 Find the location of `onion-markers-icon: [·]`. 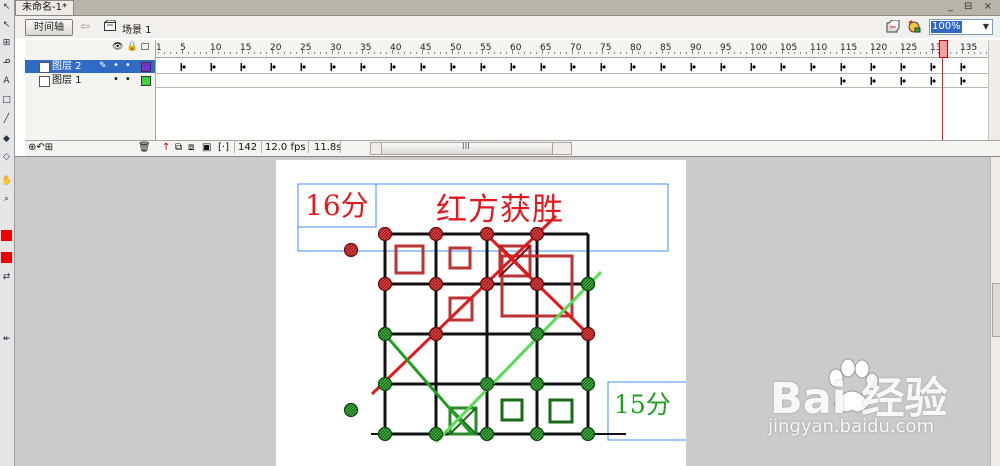

onion-markers-icon: [·] is located at coordinates (223, 148).